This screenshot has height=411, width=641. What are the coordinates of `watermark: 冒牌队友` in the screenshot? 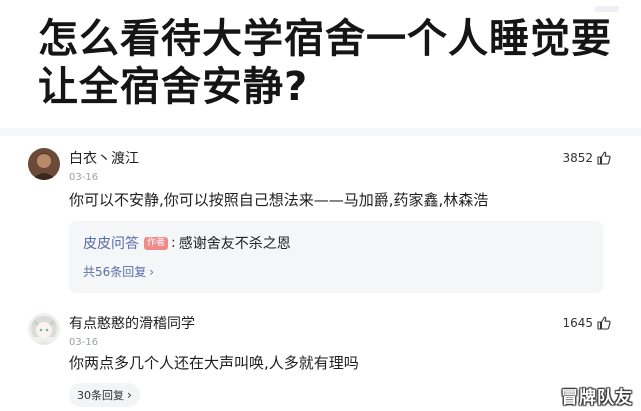 It's located at (597, 398).